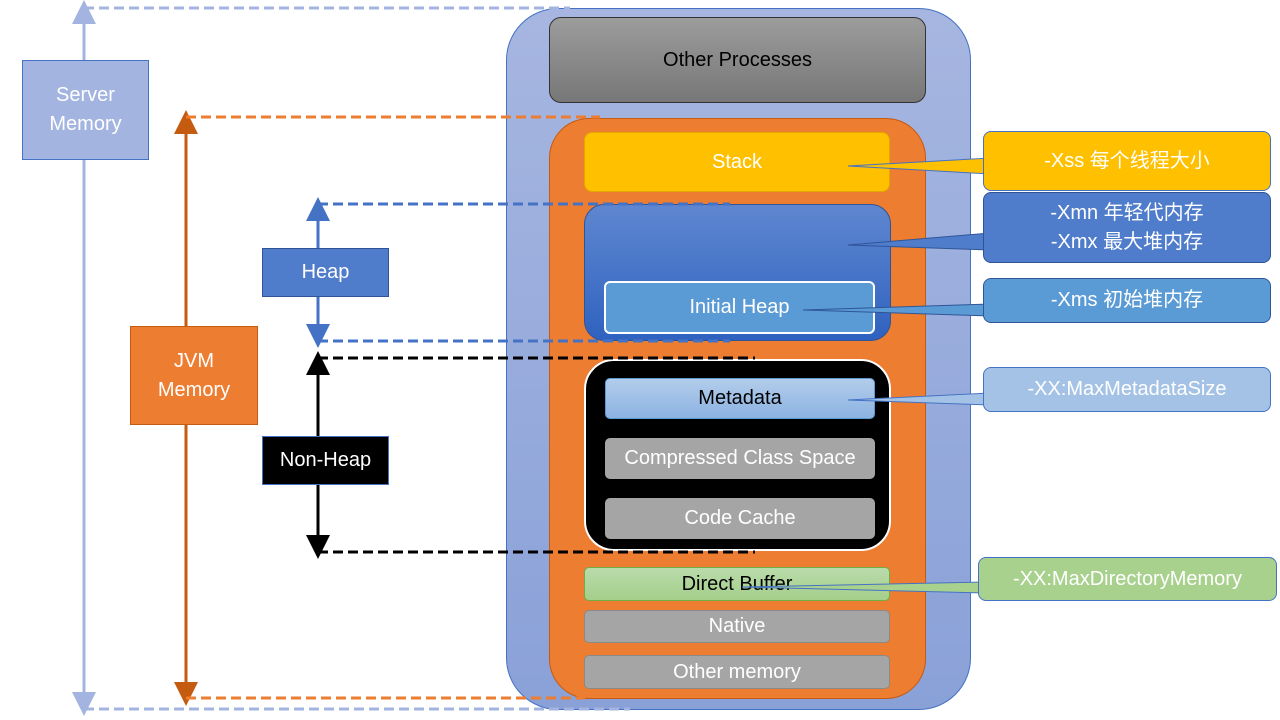 This screenshot has height=720, width=1280. I want to click on metadata-callout-tail, so click(919, 399).